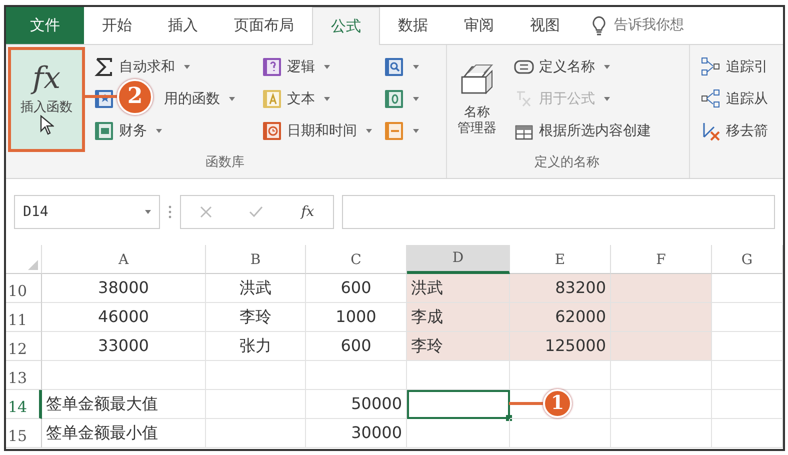 This screenshot has height=455, width=788. I want to click on ribbon-button: 日期和时间, so click(317, 131).